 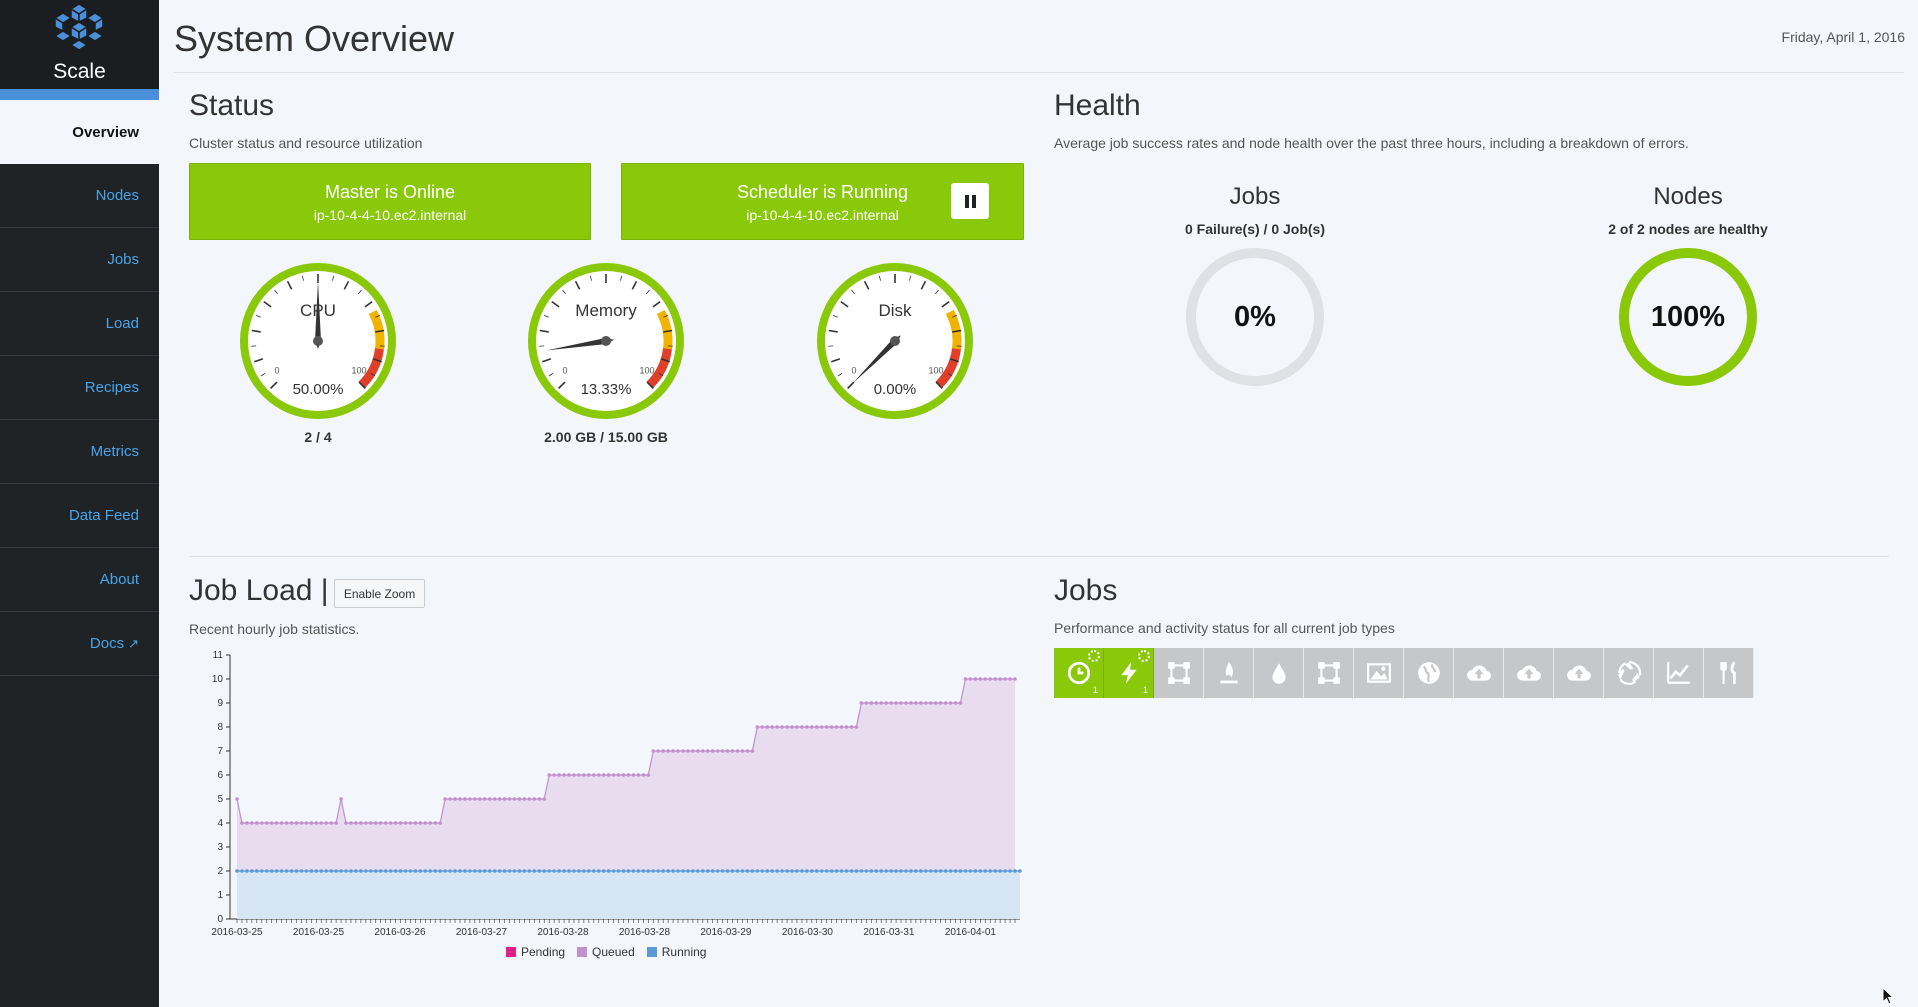 What do you see at coordinates (79, 644) in the screenshot?
I see `sidebar-item-docs: Docs ↗` at bounding box center [79, 644].